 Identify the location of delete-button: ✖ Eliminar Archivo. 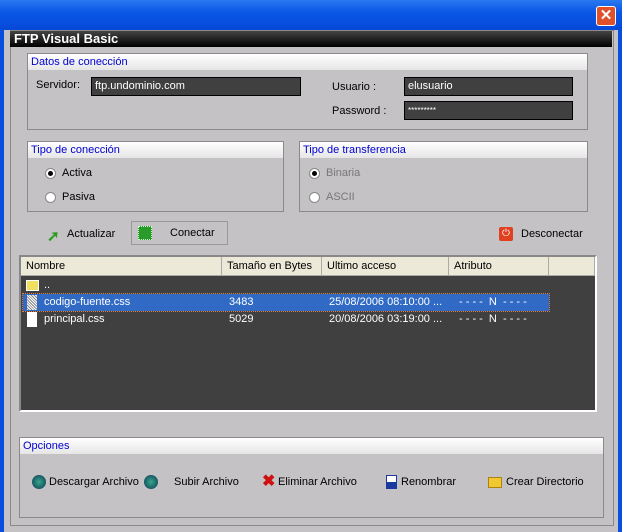
(309, 482).